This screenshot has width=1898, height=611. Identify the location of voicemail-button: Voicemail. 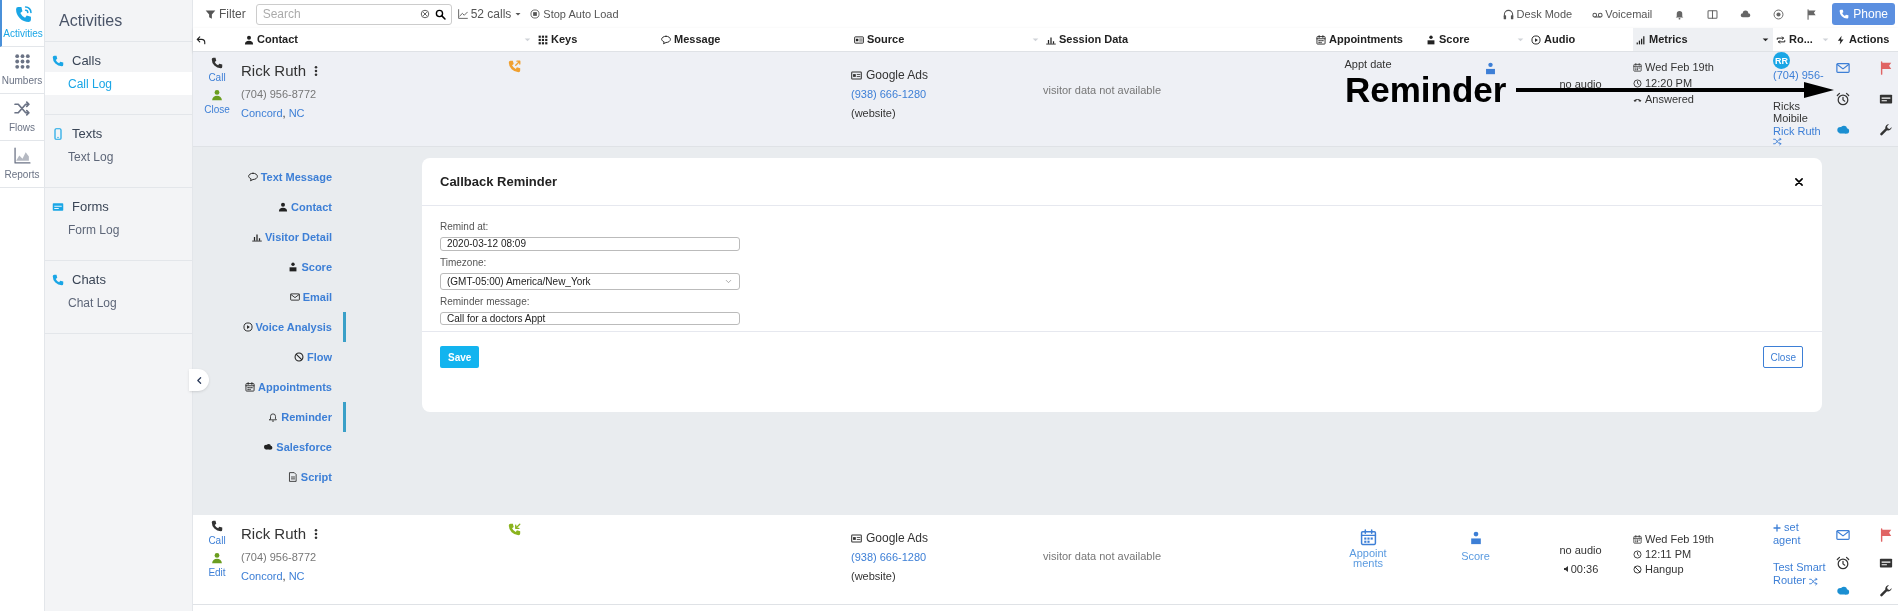
(1622, 14).